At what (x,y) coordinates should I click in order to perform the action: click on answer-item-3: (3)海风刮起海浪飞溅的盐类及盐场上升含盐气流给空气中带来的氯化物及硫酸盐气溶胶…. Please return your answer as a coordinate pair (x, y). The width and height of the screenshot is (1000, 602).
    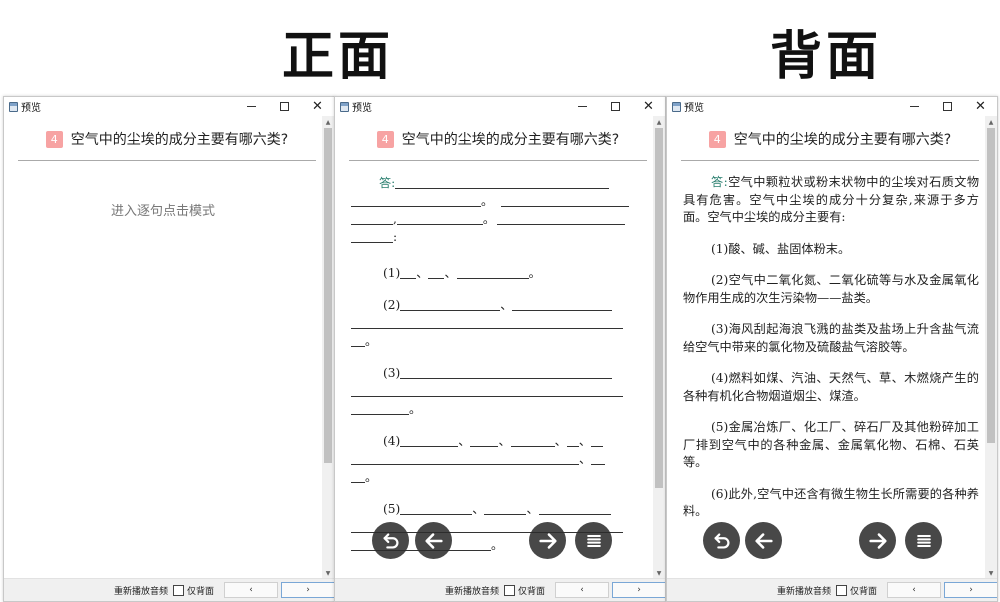
    Looking at the image, I should click on (831, 338).